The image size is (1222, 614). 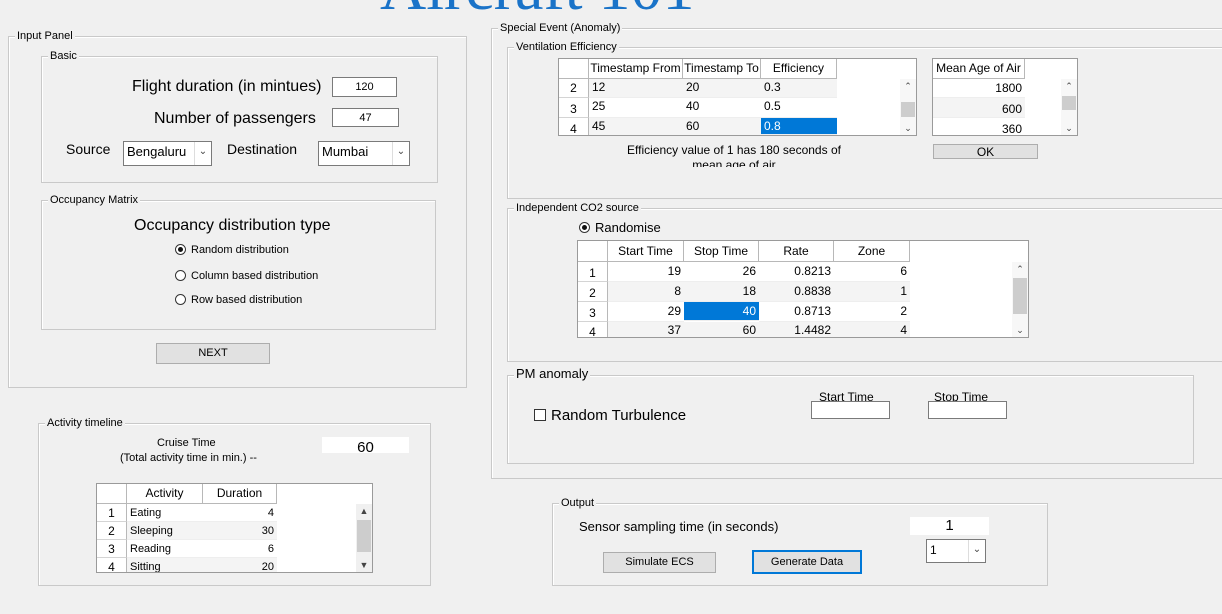 What do you see at coordinates (956, 551) in the screenshot?
I see `sampling-select: 1 ⌄` at bounding box center [956, 551].